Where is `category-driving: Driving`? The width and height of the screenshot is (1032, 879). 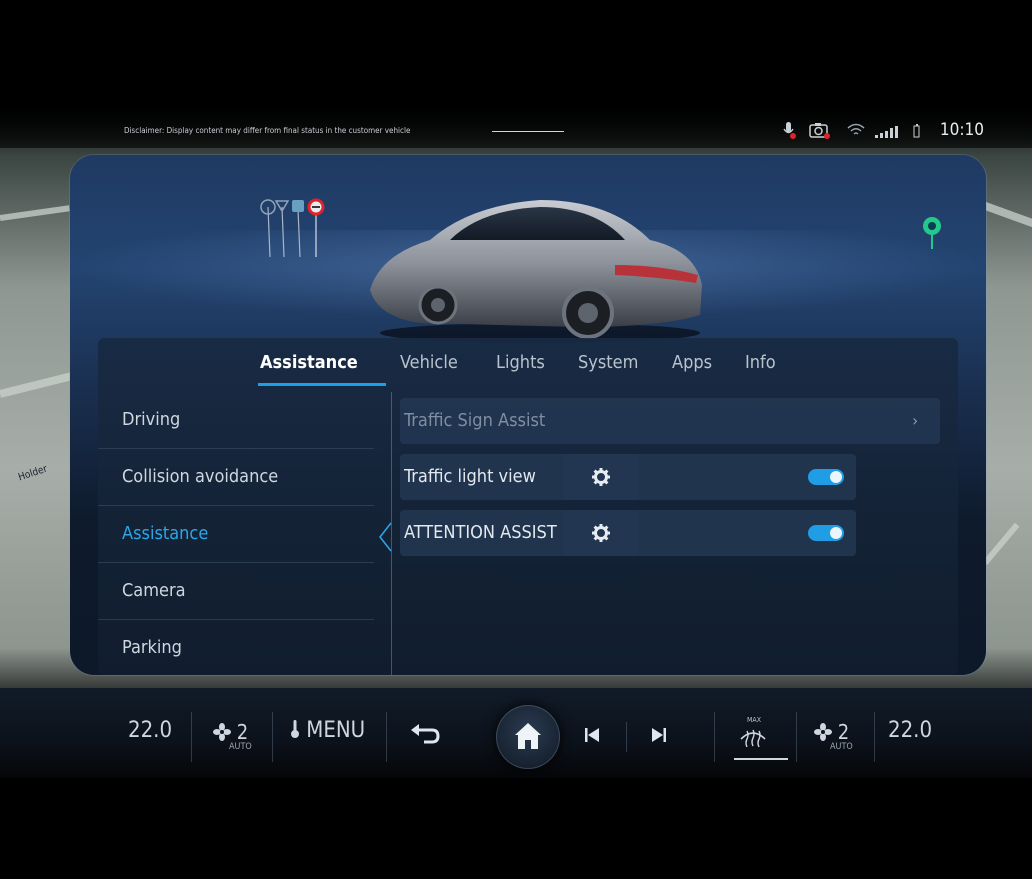
category-driving: Driving is located at coordinates (236, 420).